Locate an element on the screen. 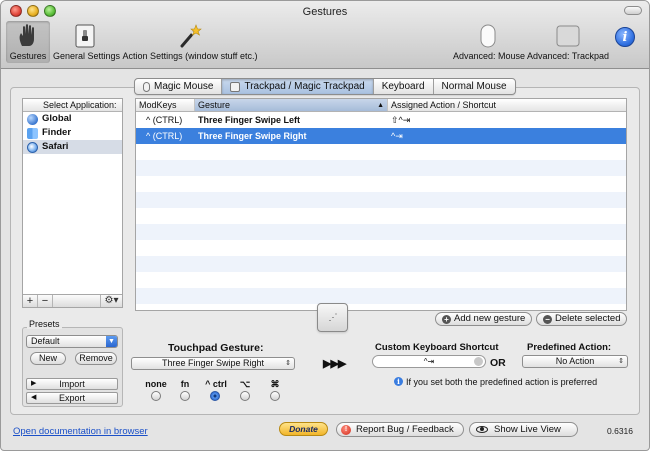 The height and width of the screenshot is (451, 650). modifier-radio-fn is located at coordinates (185, 396).